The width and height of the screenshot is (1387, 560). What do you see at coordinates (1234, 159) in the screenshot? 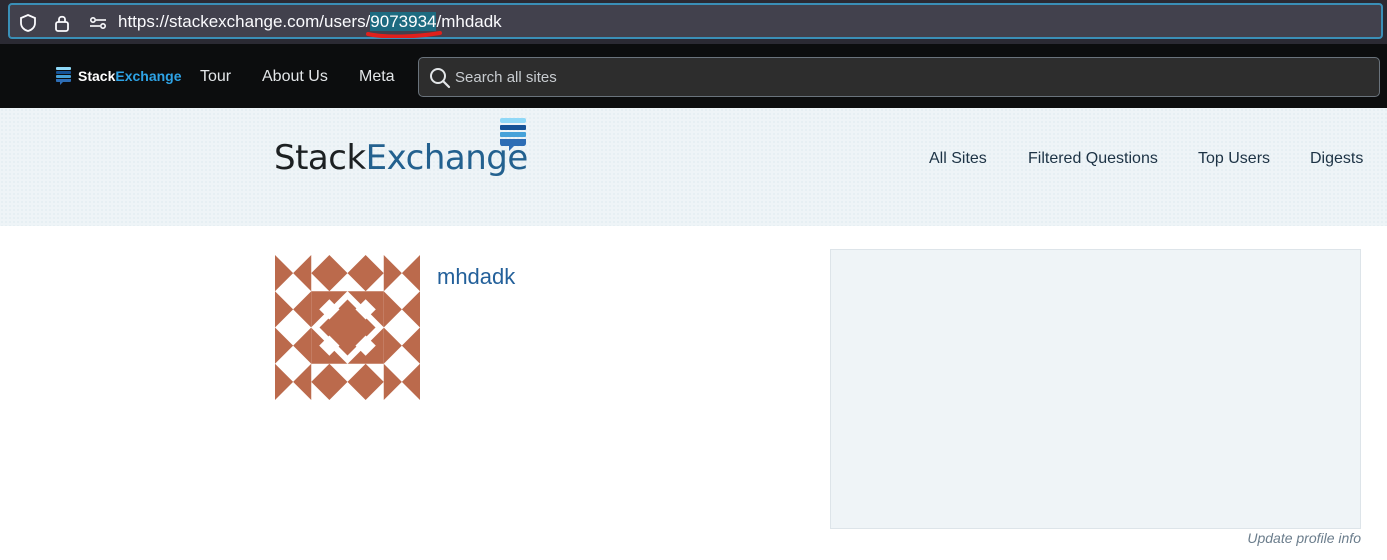
I see `site-link-top-users: Top Users` at bounding box center [1234, 159].